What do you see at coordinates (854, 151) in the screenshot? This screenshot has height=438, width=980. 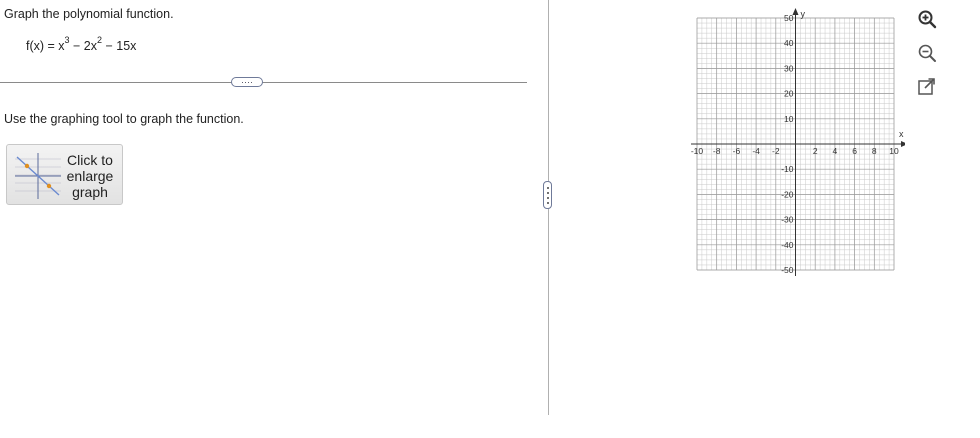 I see `x-tick-label: 6` at bounding box center [854, 151].